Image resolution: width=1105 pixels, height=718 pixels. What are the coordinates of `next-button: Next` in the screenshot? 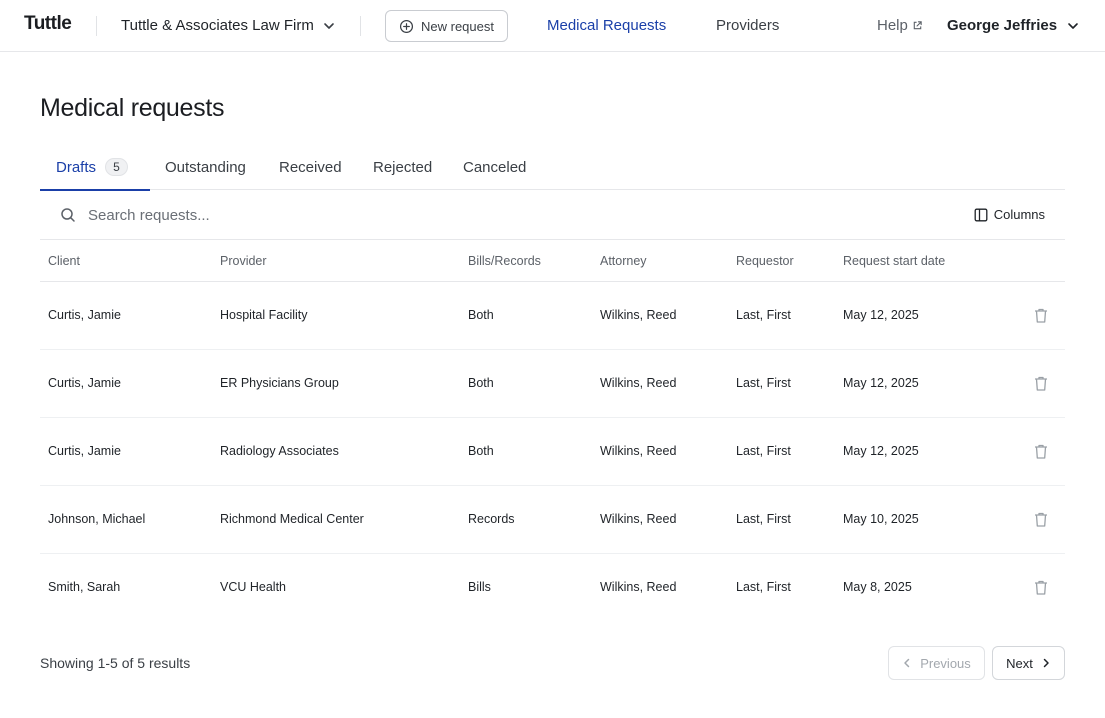 It's located at (1028, 663).